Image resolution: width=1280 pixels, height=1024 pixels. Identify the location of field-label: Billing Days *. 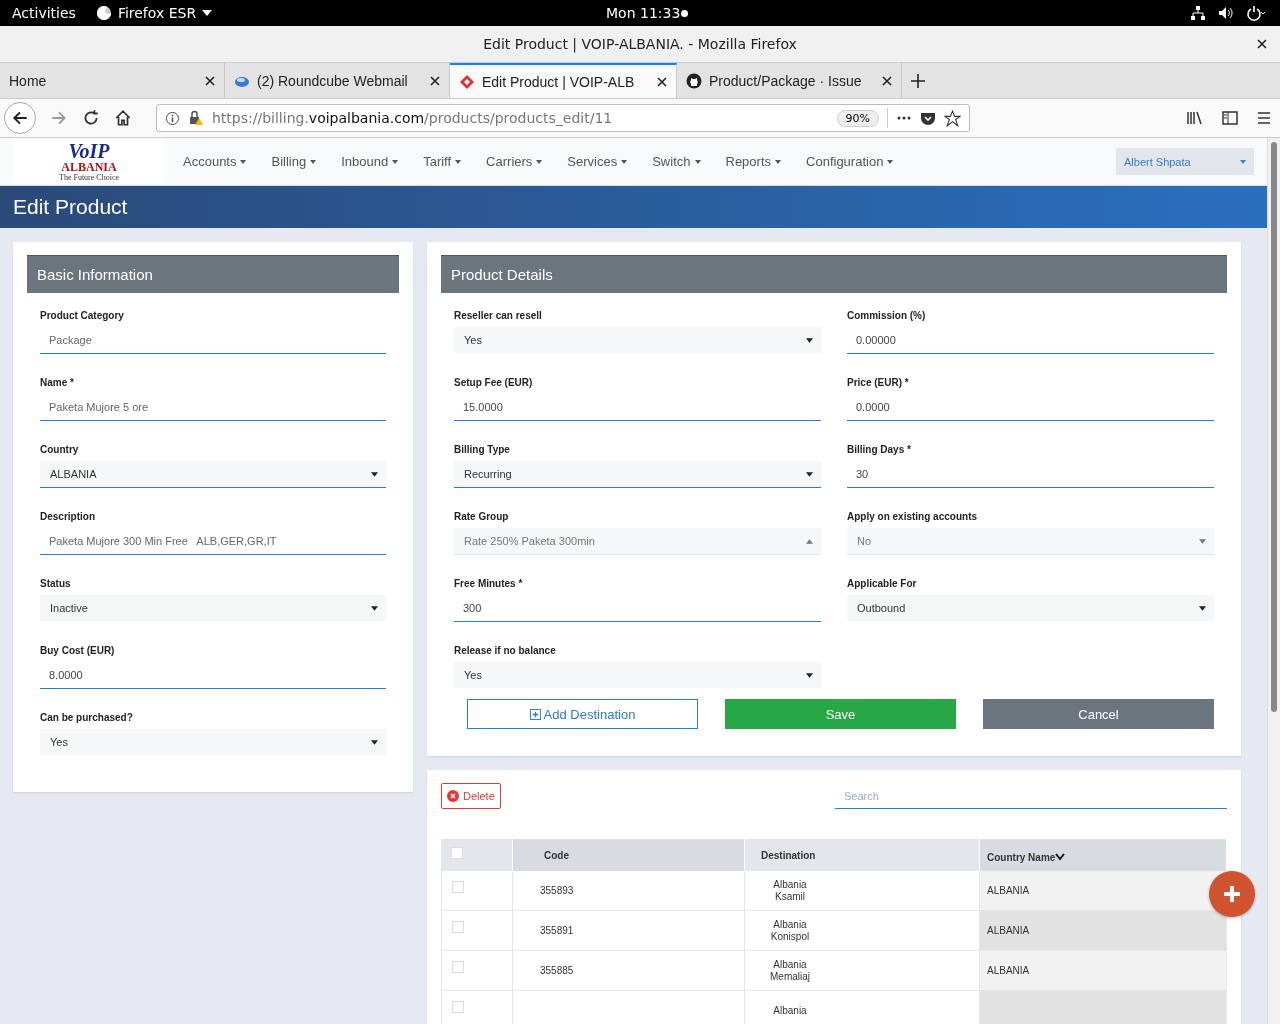
(879, 449).